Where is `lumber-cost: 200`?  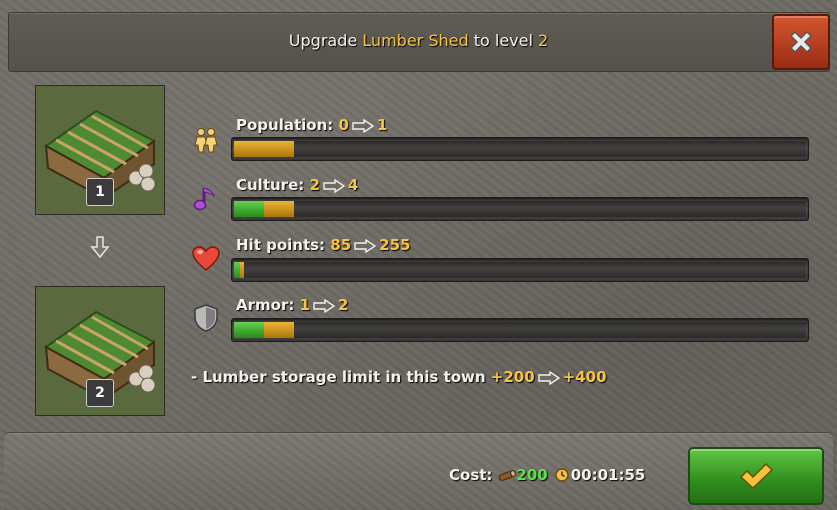 lumber-cost: 200 is located at coordinates (532, 475).